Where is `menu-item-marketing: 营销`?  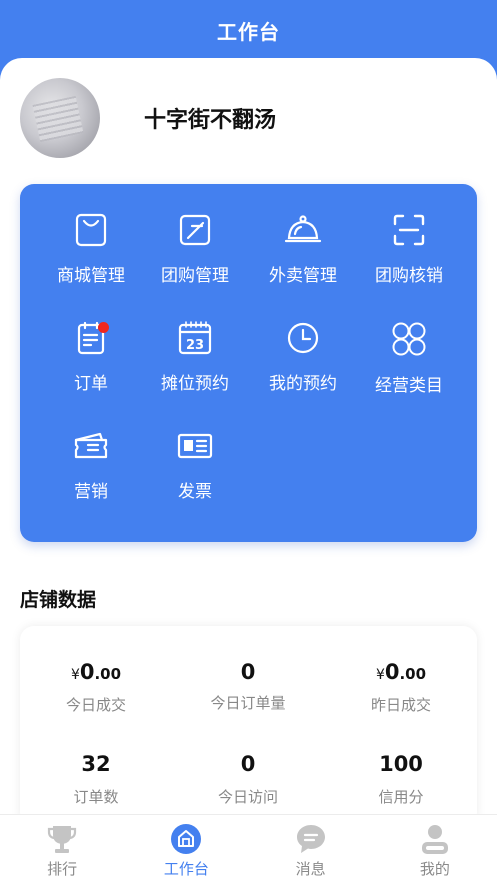
menu-item-marketing: 营销 is located at coordinates (91, 451).